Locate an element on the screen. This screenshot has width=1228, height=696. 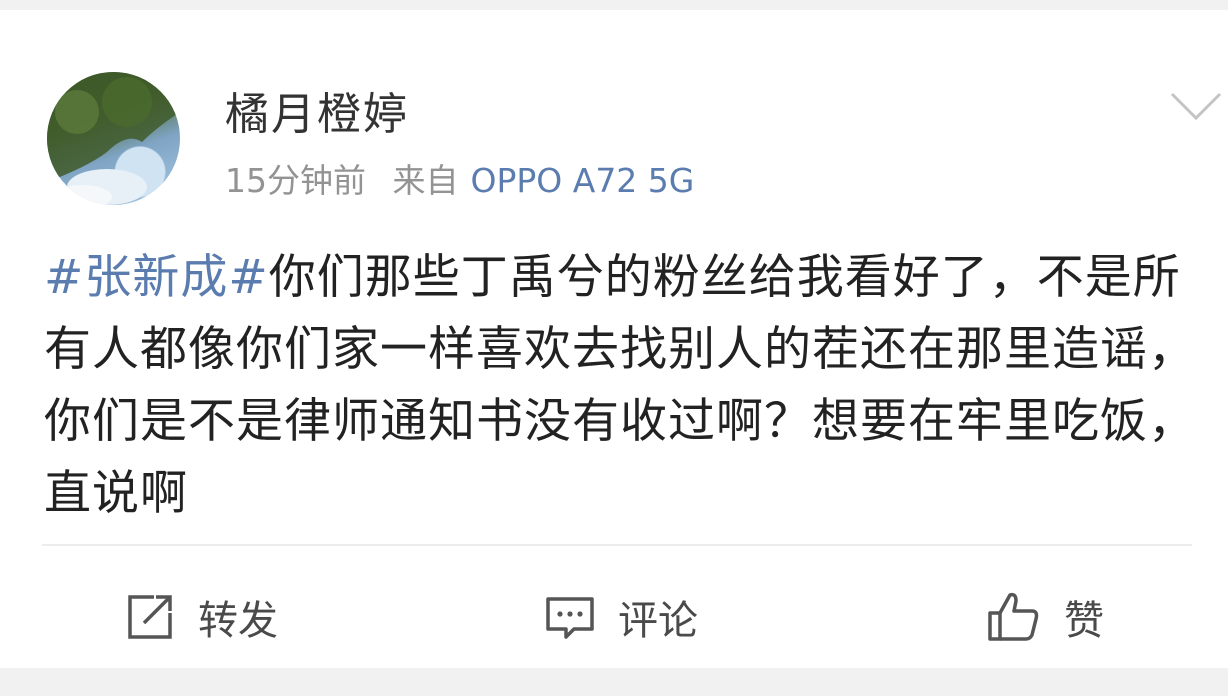
divider is located at coordinates (617, 545).